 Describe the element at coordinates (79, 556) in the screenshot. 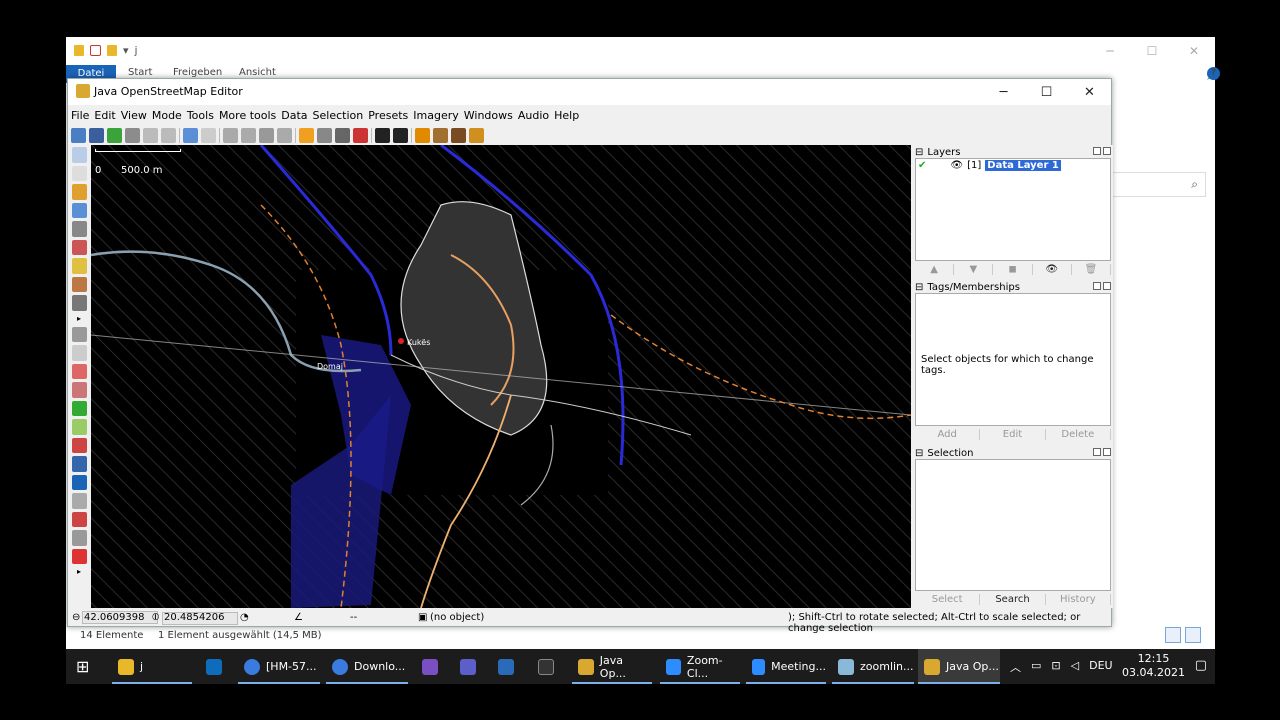

I see `marker-icon` at that location.